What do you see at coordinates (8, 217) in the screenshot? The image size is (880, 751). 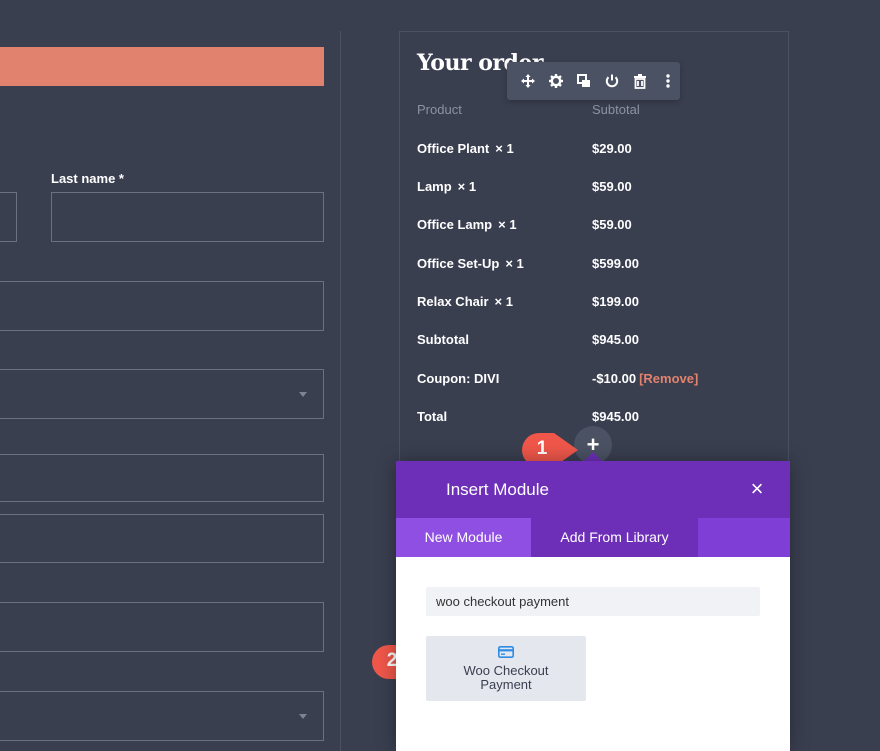 I see `first-name-field` at bounding box center [8, 217].